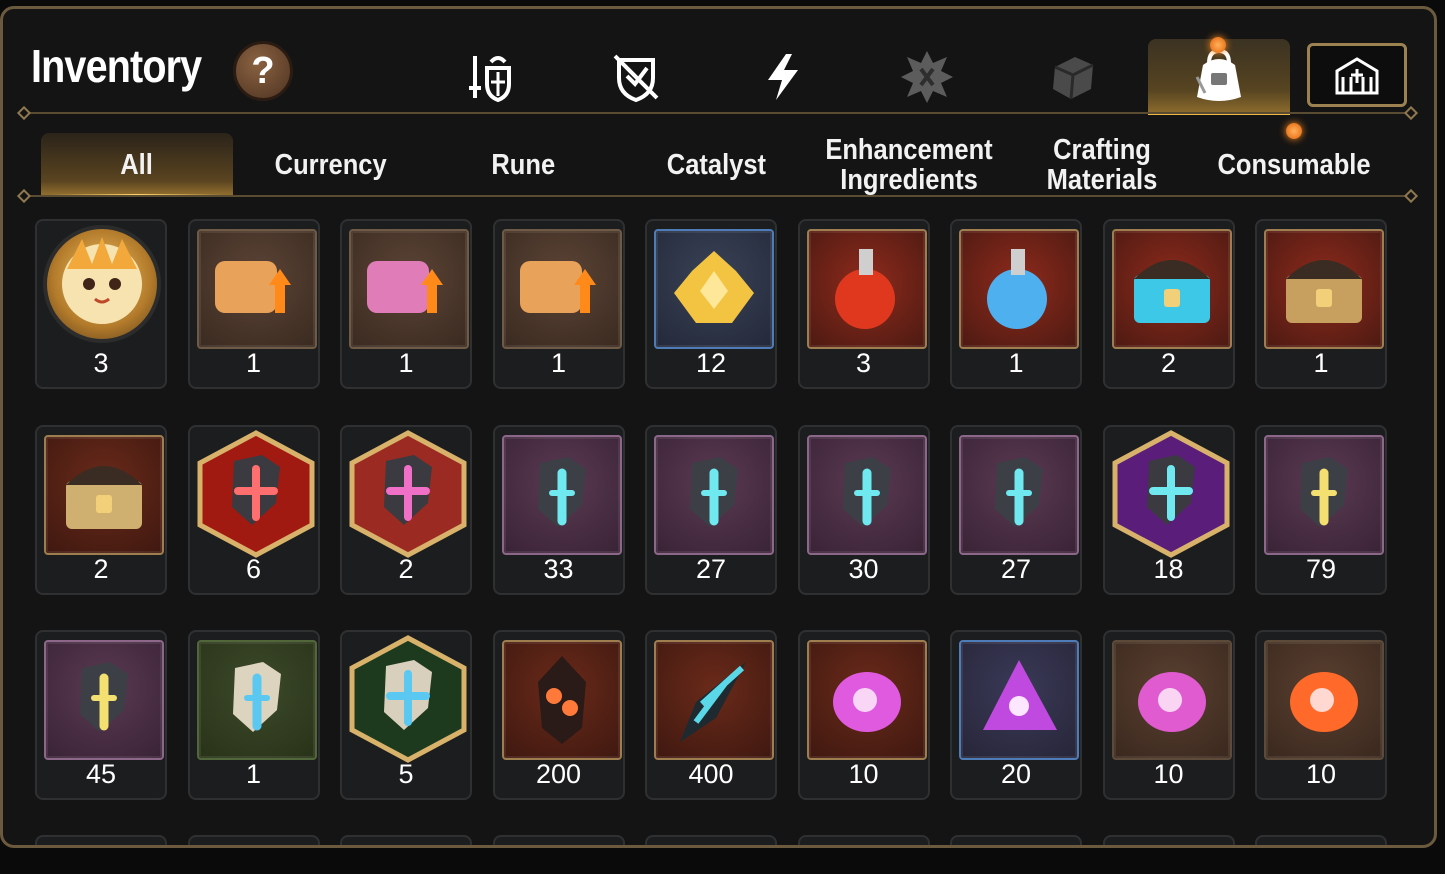 This screenshot has width=1445, height=874. I want to click on storage-button, so click(1357, 75).